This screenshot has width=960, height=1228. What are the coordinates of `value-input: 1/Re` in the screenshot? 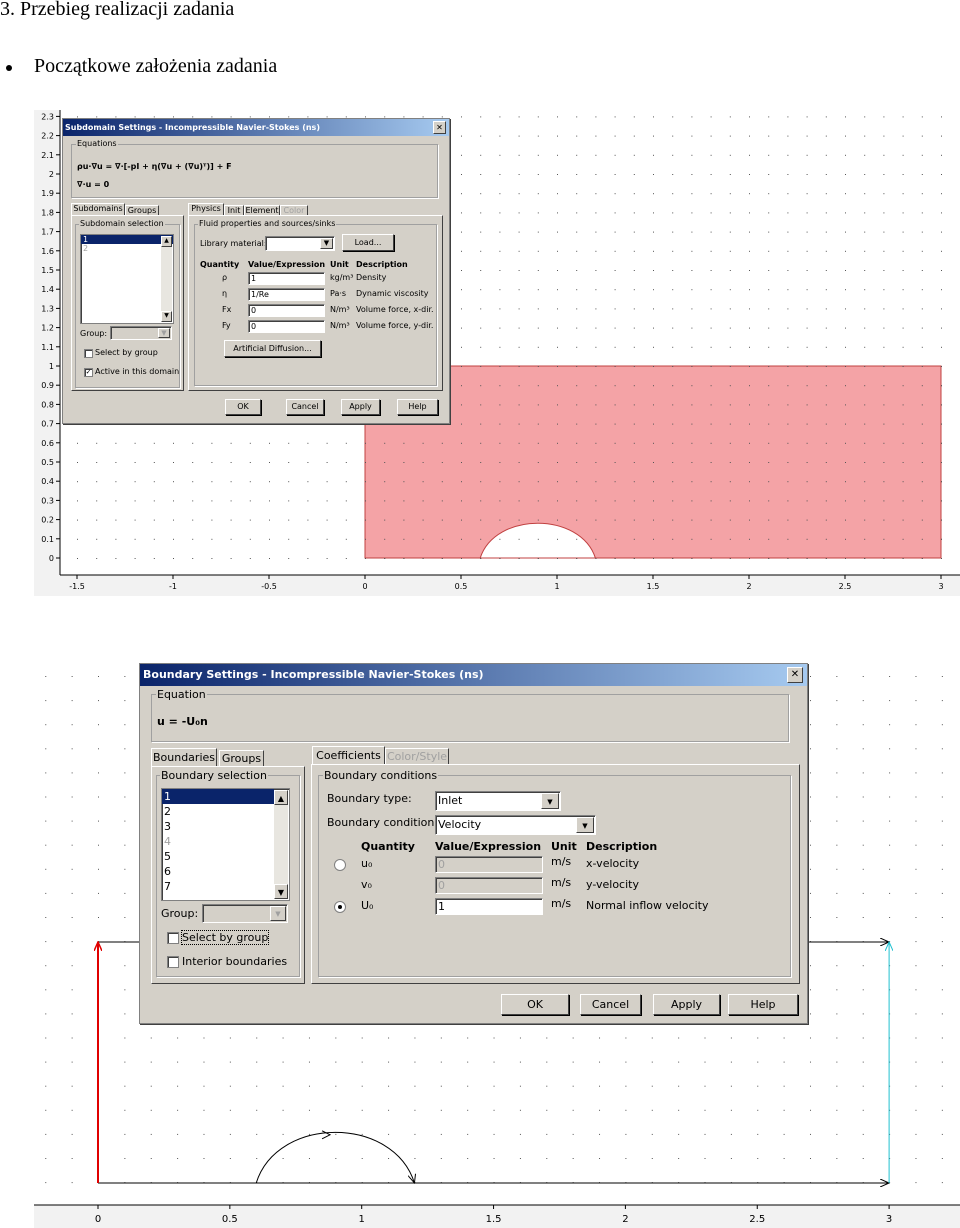 It's located at (286, 294).